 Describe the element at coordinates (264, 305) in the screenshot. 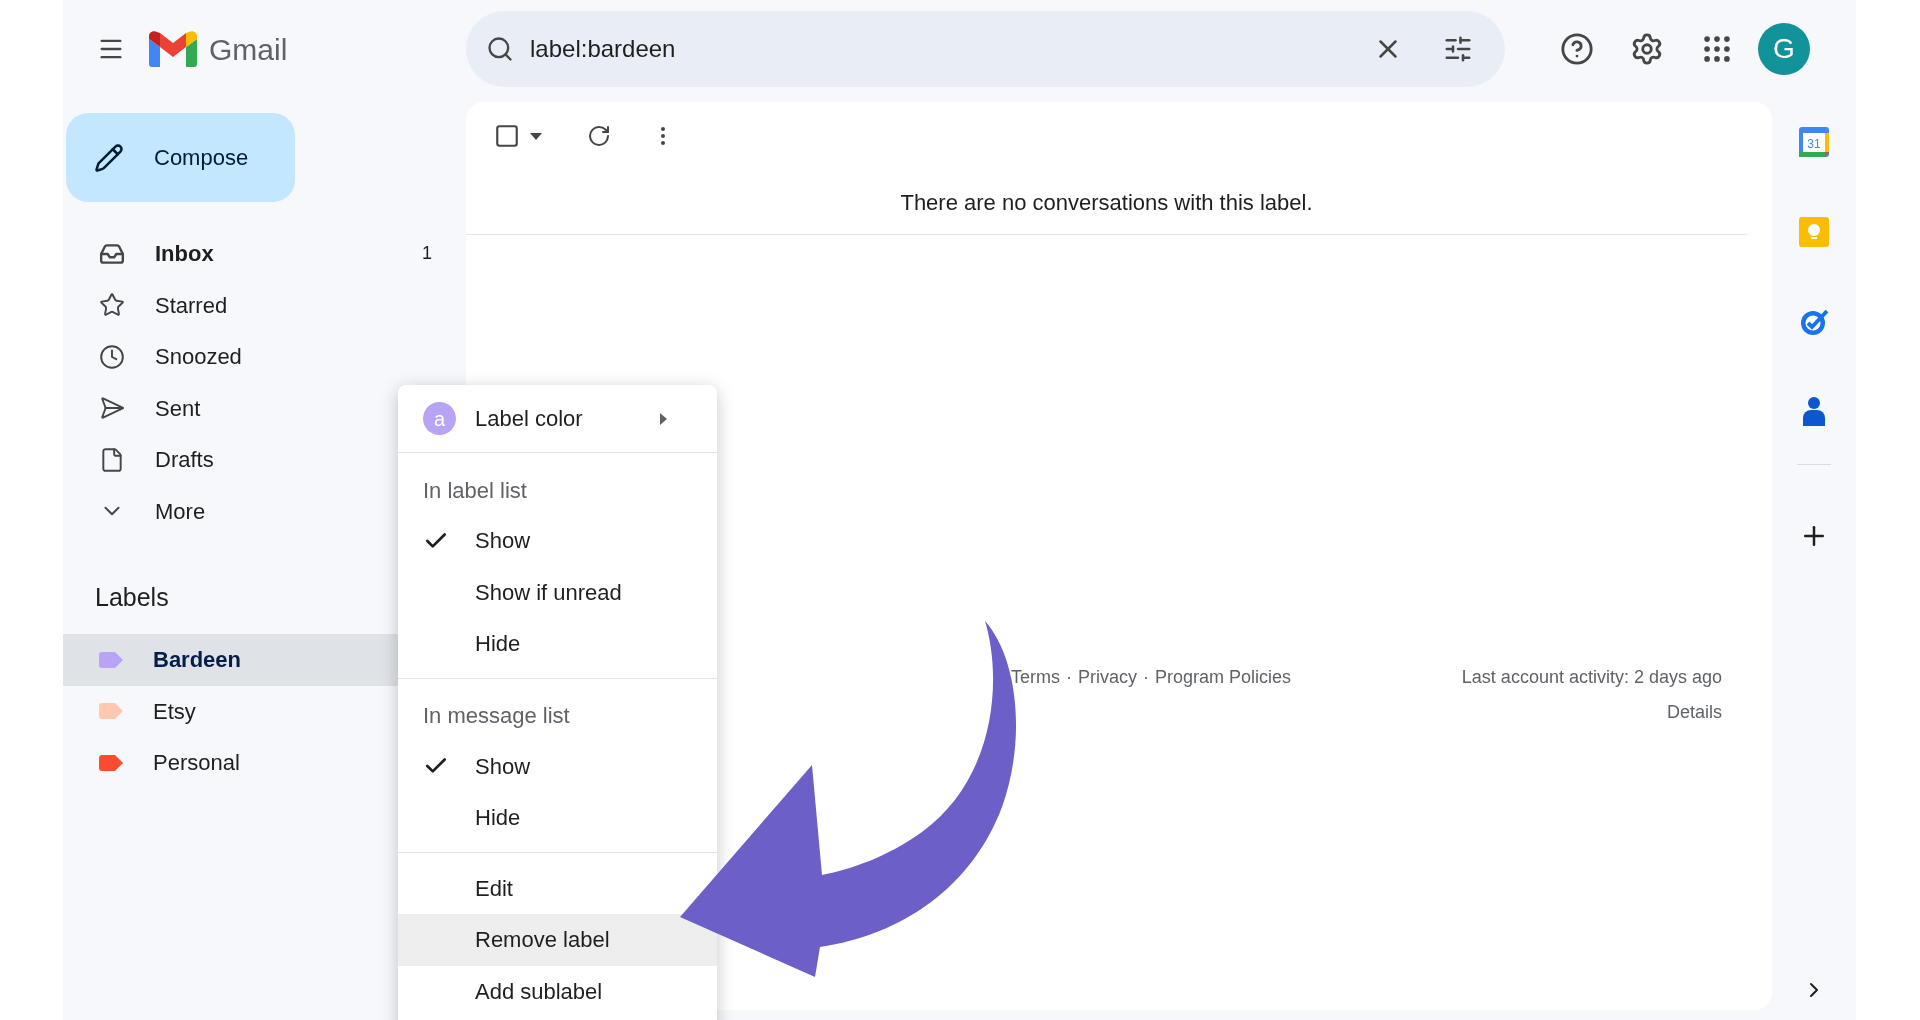

I see `nav-item: Starred` at that location.